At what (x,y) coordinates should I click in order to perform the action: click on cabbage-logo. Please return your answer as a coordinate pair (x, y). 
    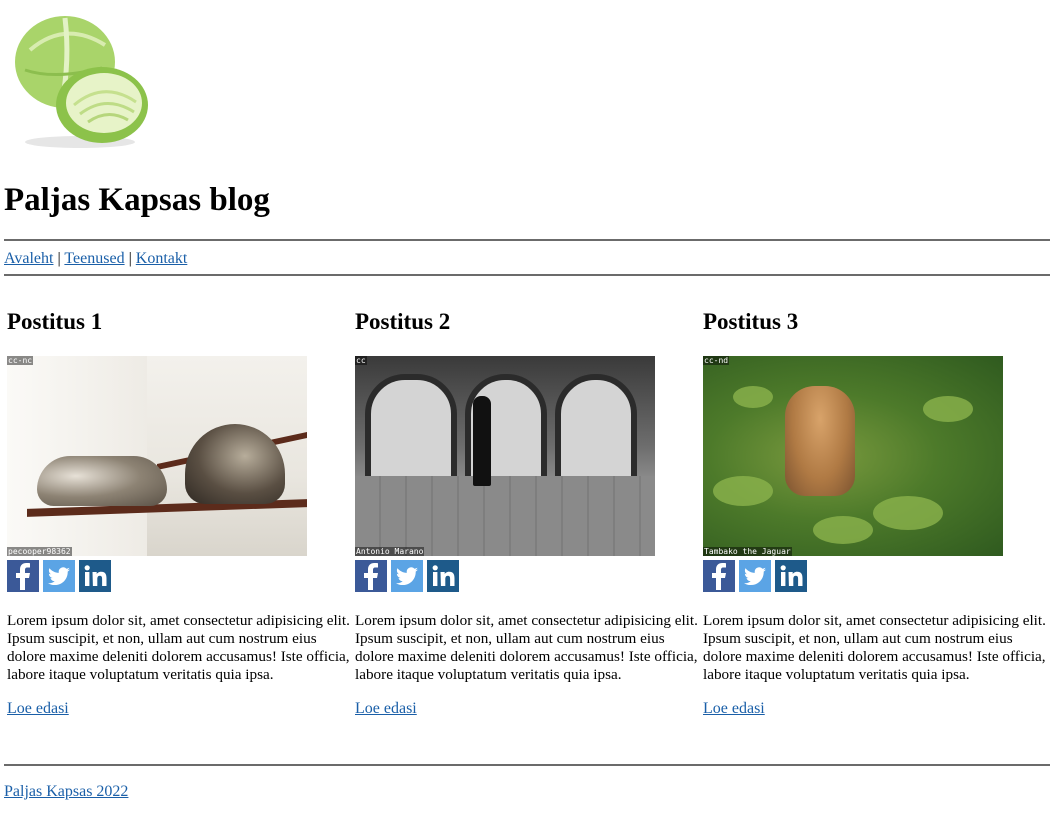
    Looking at the image, I should click on (81, 82).